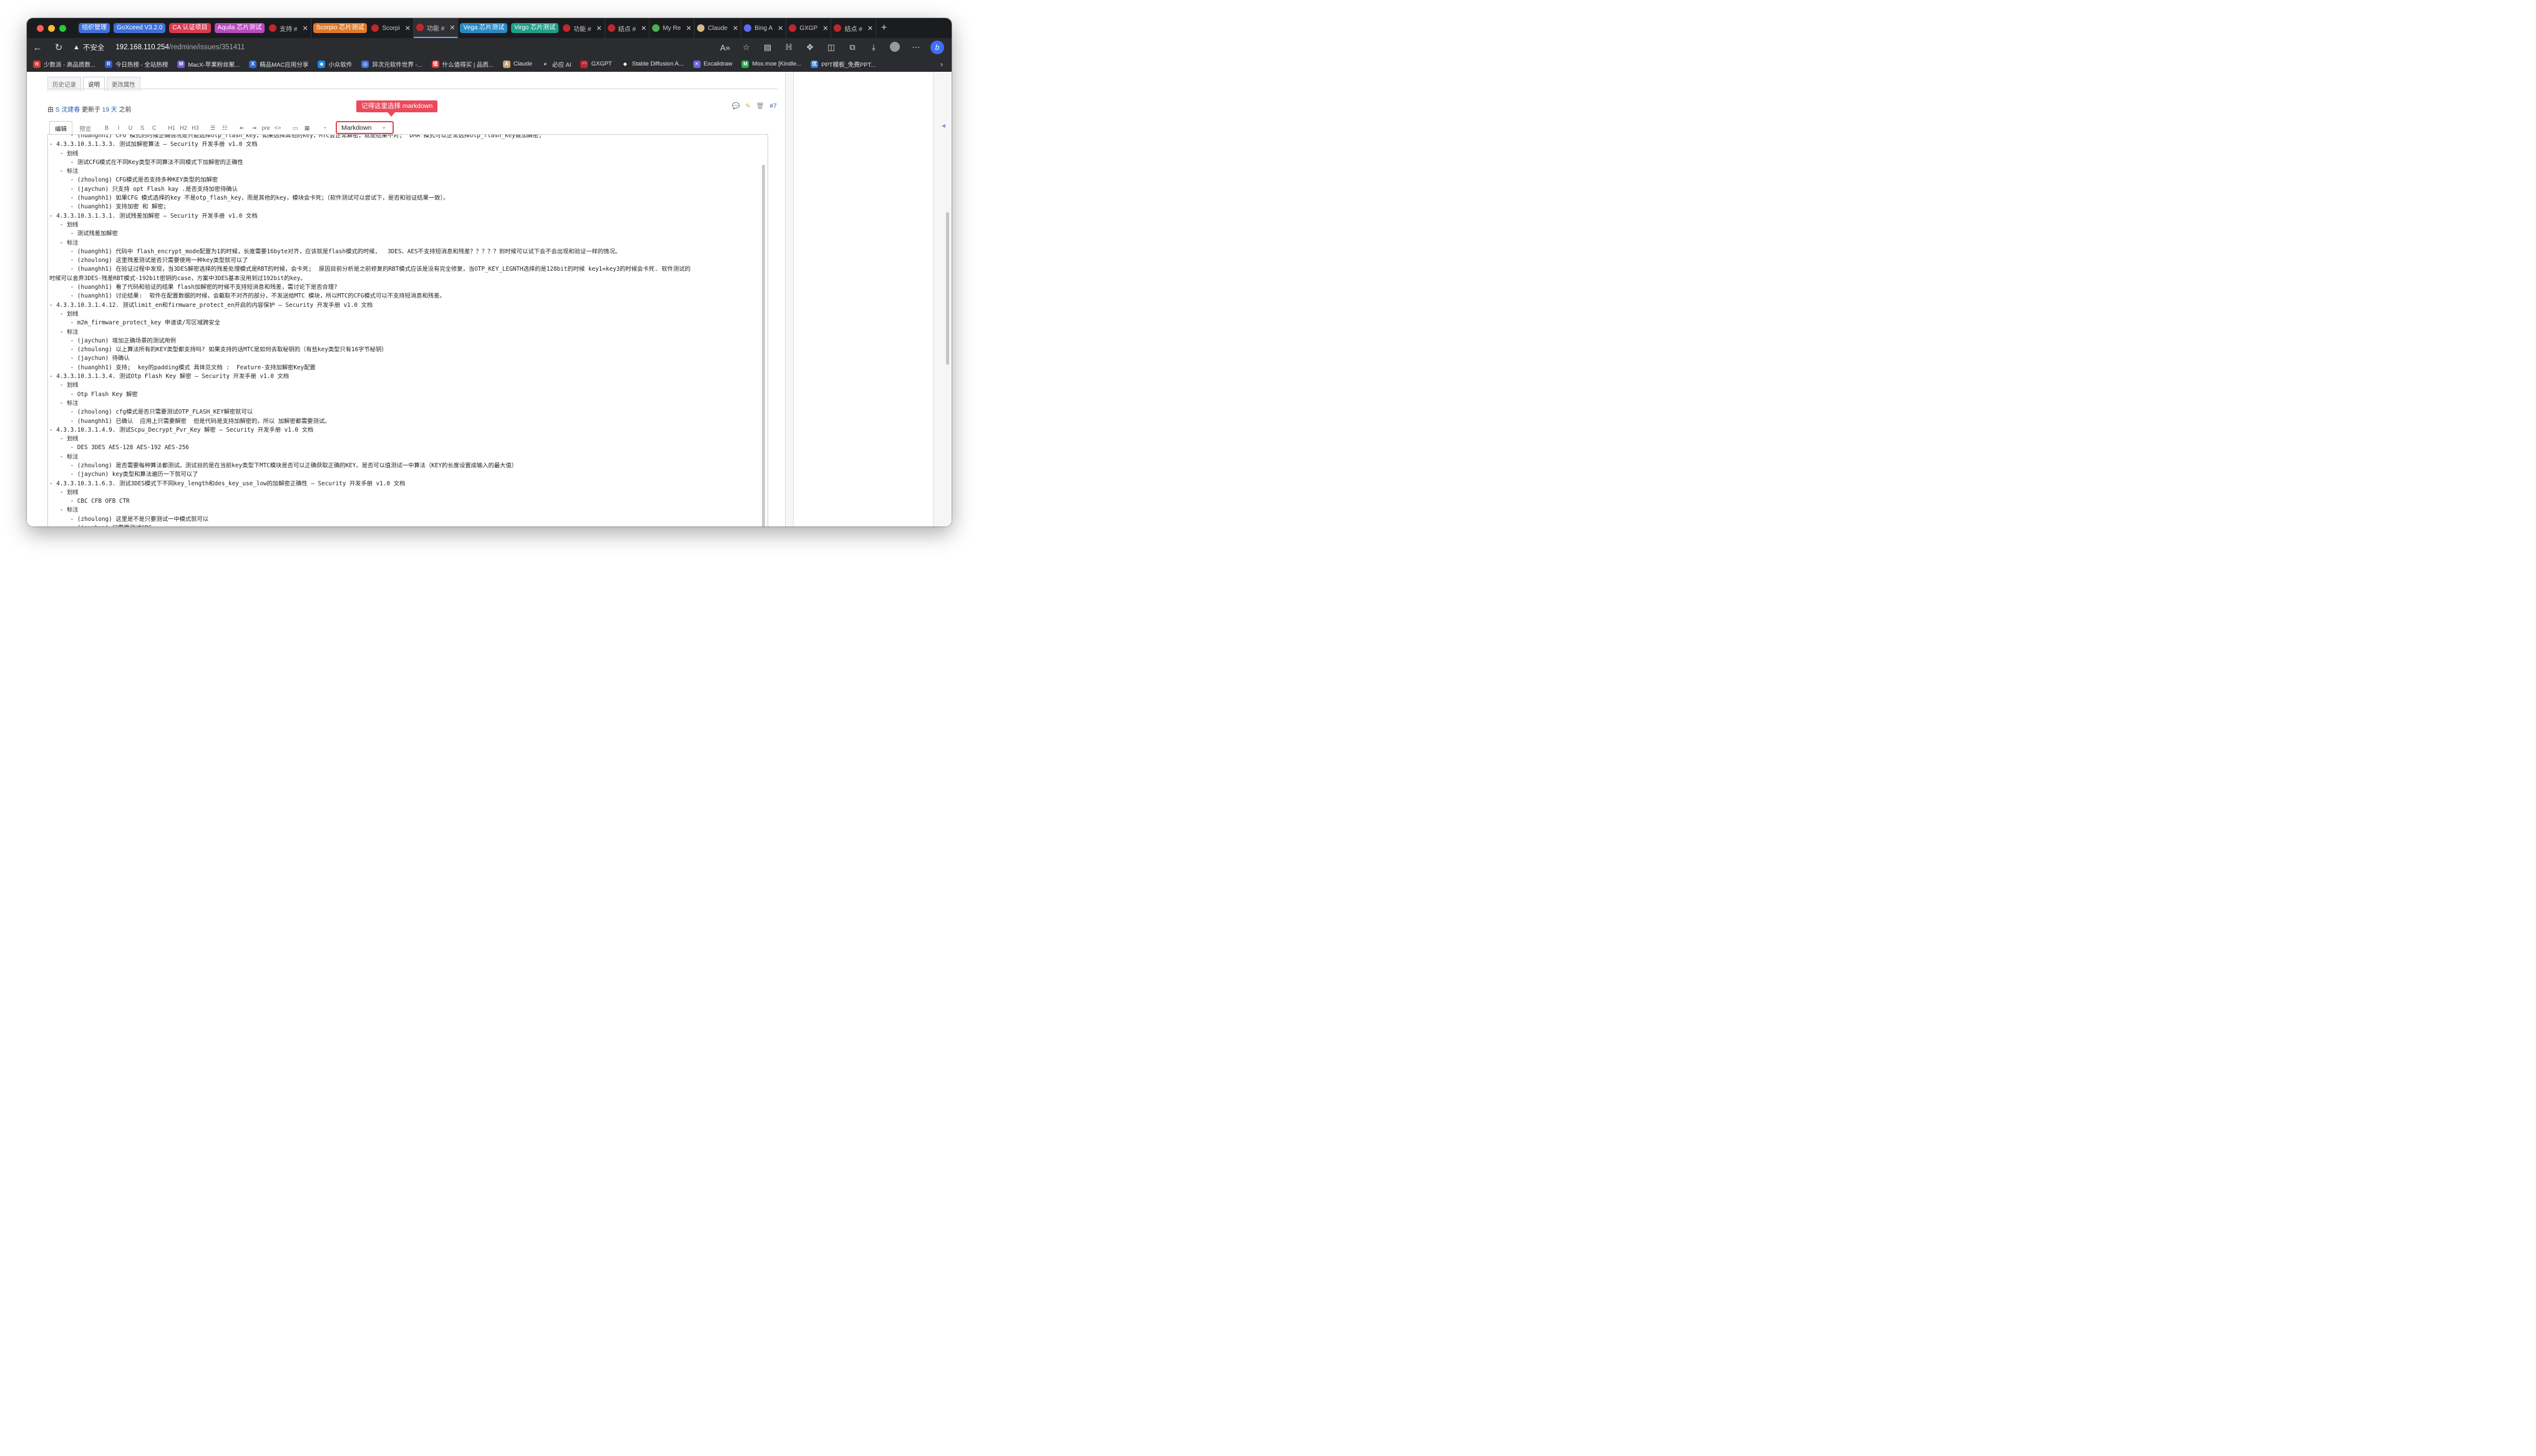 This screenshot has width=2536, height=1456. Describe the element at coordinates (240, 28) in the screenshot. I see `tab-group-3: Aquila 芯片测试` at that location.